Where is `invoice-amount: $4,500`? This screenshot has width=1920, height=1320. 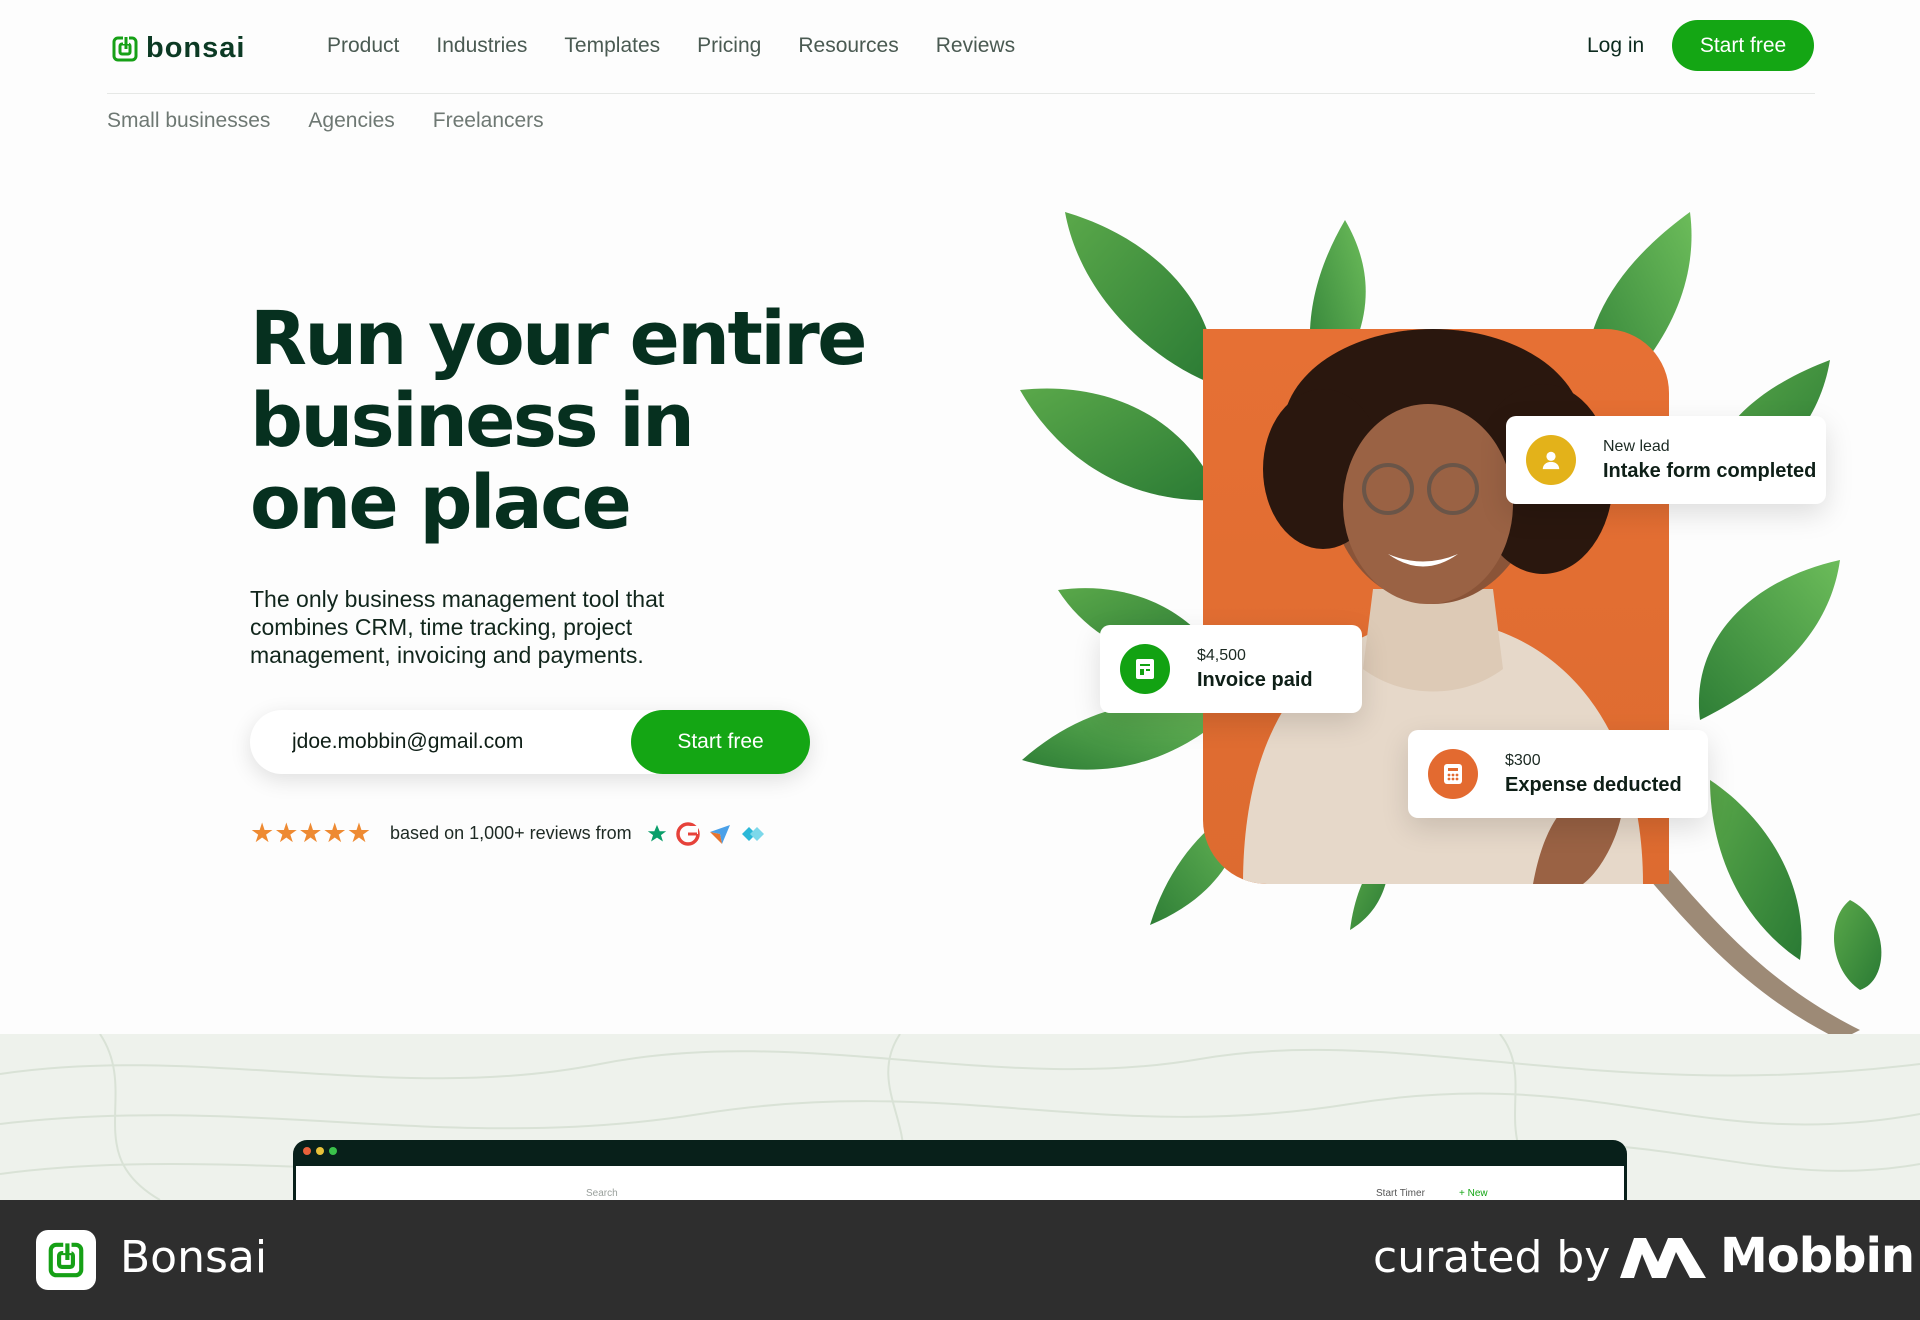 invoice-amount: $4,500 is located at coordinates (1221, 655).